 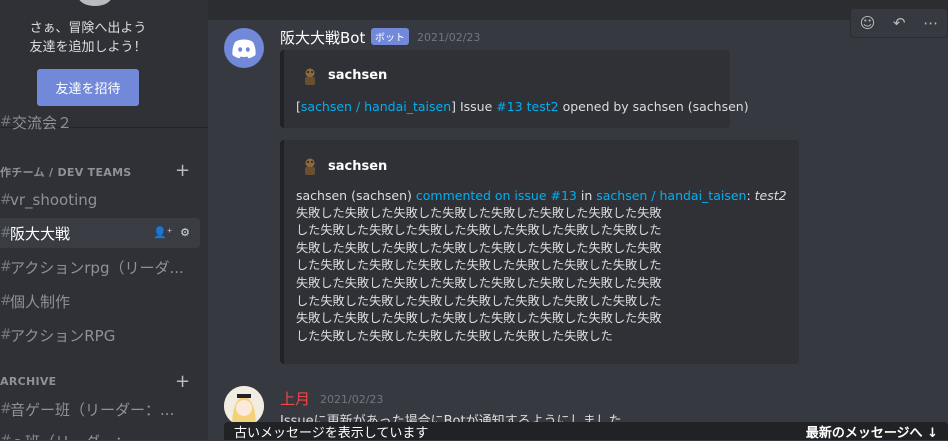 What do you see at coordinates (586, 431) in the screenshot?
I see `old-messages-bar: 古いメッセージを表示しています 最新のメッセージへ ↓` at bounding box center [586, 431].